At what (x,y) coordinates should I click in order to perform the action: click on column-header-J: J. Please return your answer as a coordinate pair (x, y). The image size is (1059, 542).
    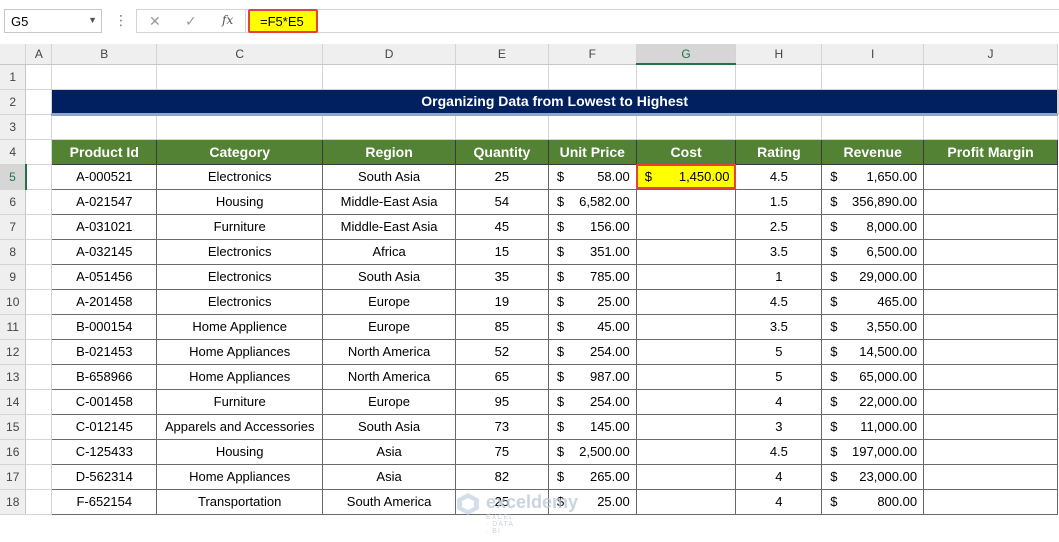
    Looking at the image, I should click on (990, 54).